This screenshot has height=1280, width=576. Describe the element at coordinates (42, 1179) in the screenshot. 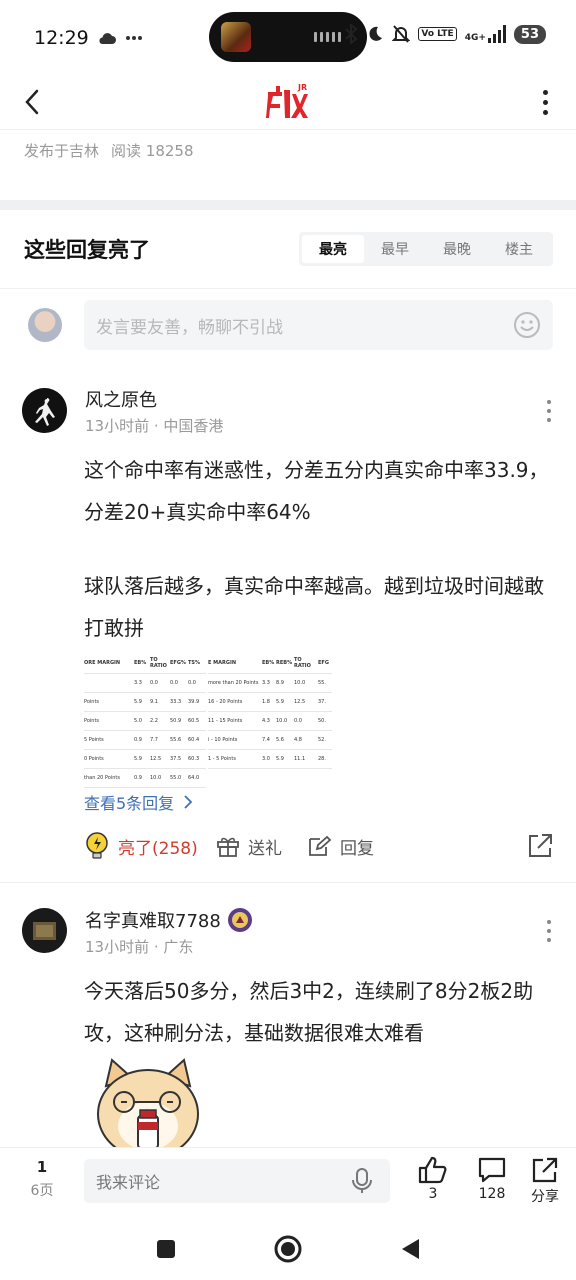

I see `page-indicator: 1 6页` at that location.